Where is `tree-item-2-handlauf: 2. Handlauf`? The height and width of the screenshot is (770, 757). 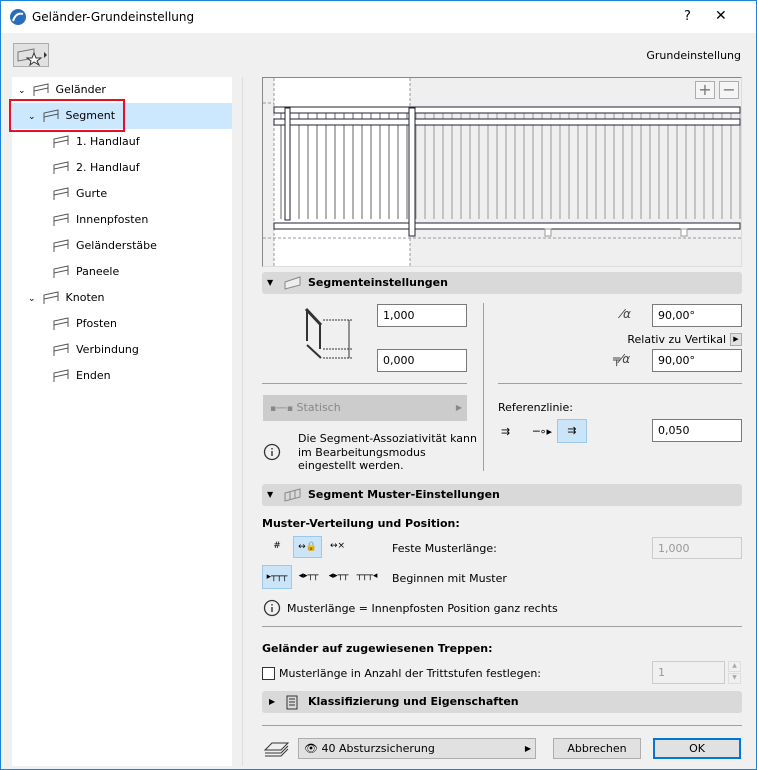 tree-item-2-handlauf: 2. Handlauf is located at coordinates (122, 168).